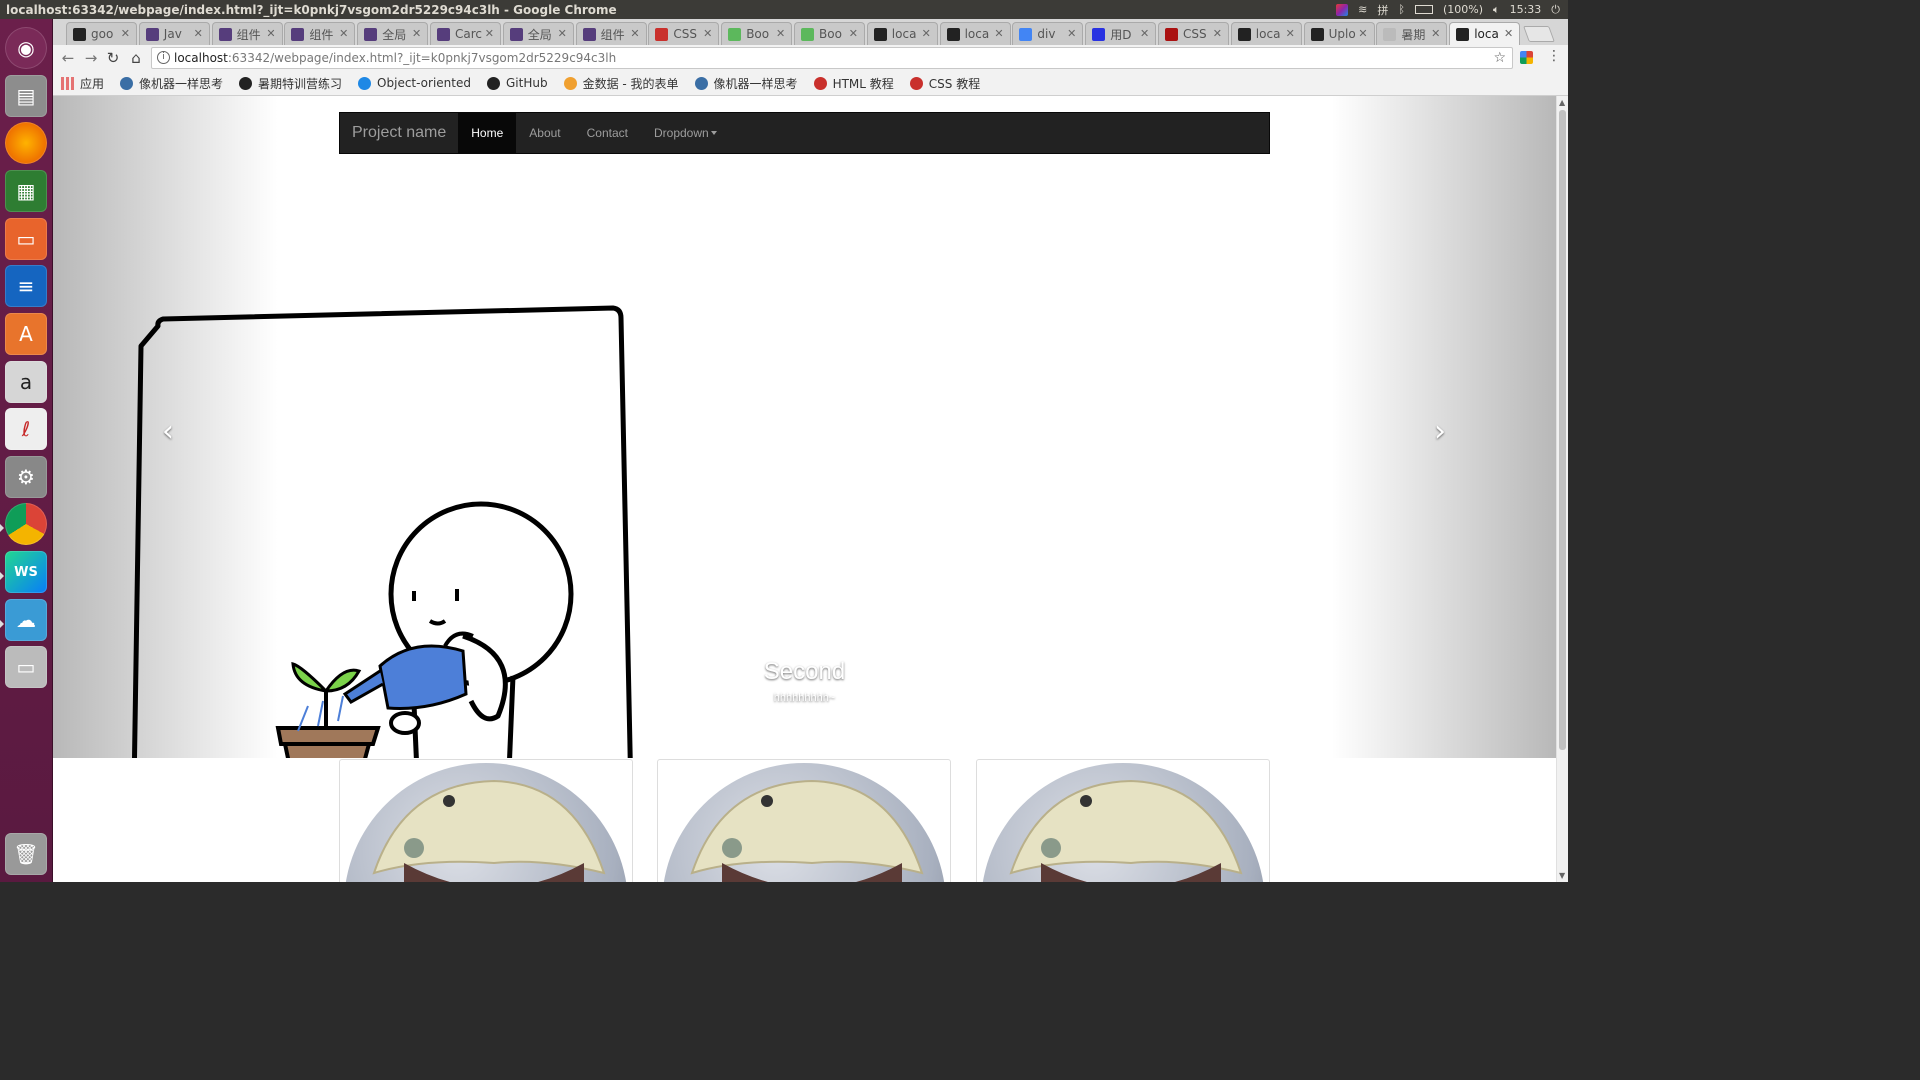 Image resolution: width=1920 pixels, height=1080 pixels. I want to click on drive-icon: ▭, so click(26, 667).